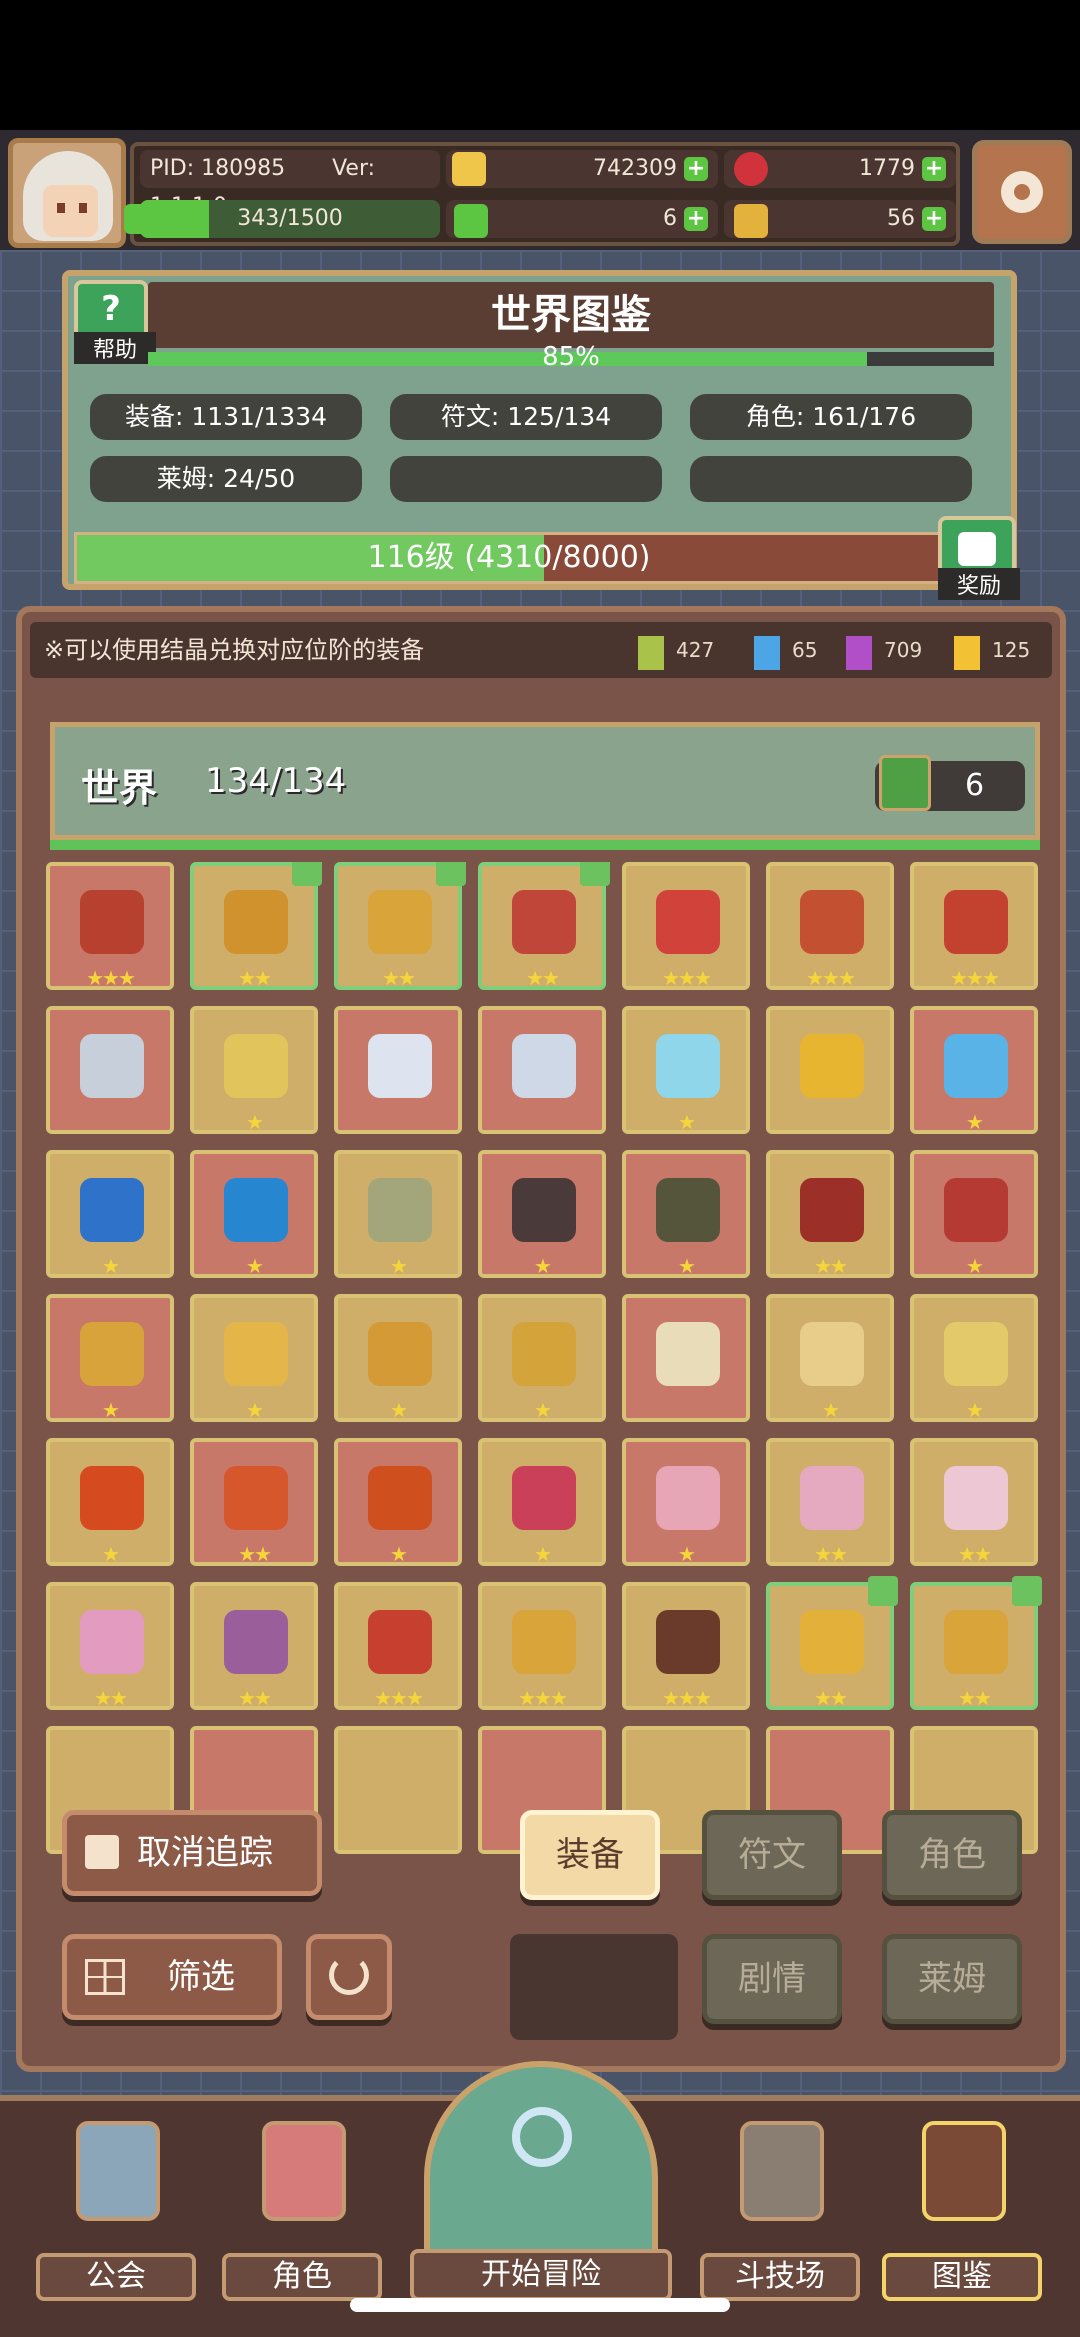  I want to click on gold-add-icon: +, so click(696, 169).